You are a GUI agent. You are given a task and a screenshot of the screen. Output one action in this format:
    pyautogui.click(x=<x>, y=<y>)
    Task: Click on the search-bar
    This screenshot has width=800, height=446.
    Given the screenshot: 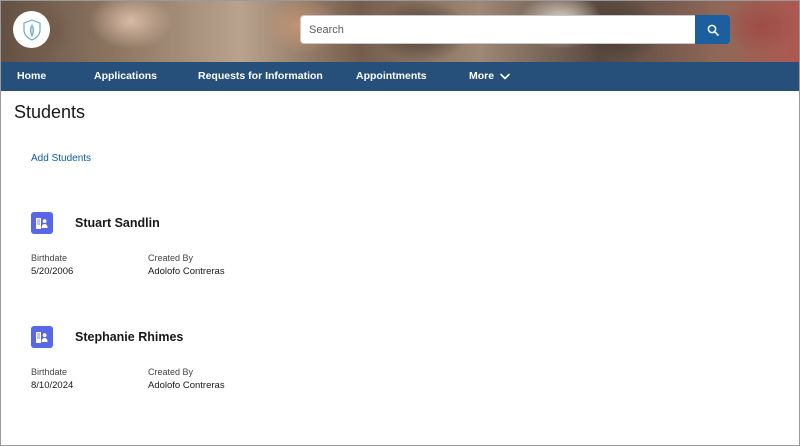 What is the action you would take?
    pyautogui.click(x=515, y=29)
    